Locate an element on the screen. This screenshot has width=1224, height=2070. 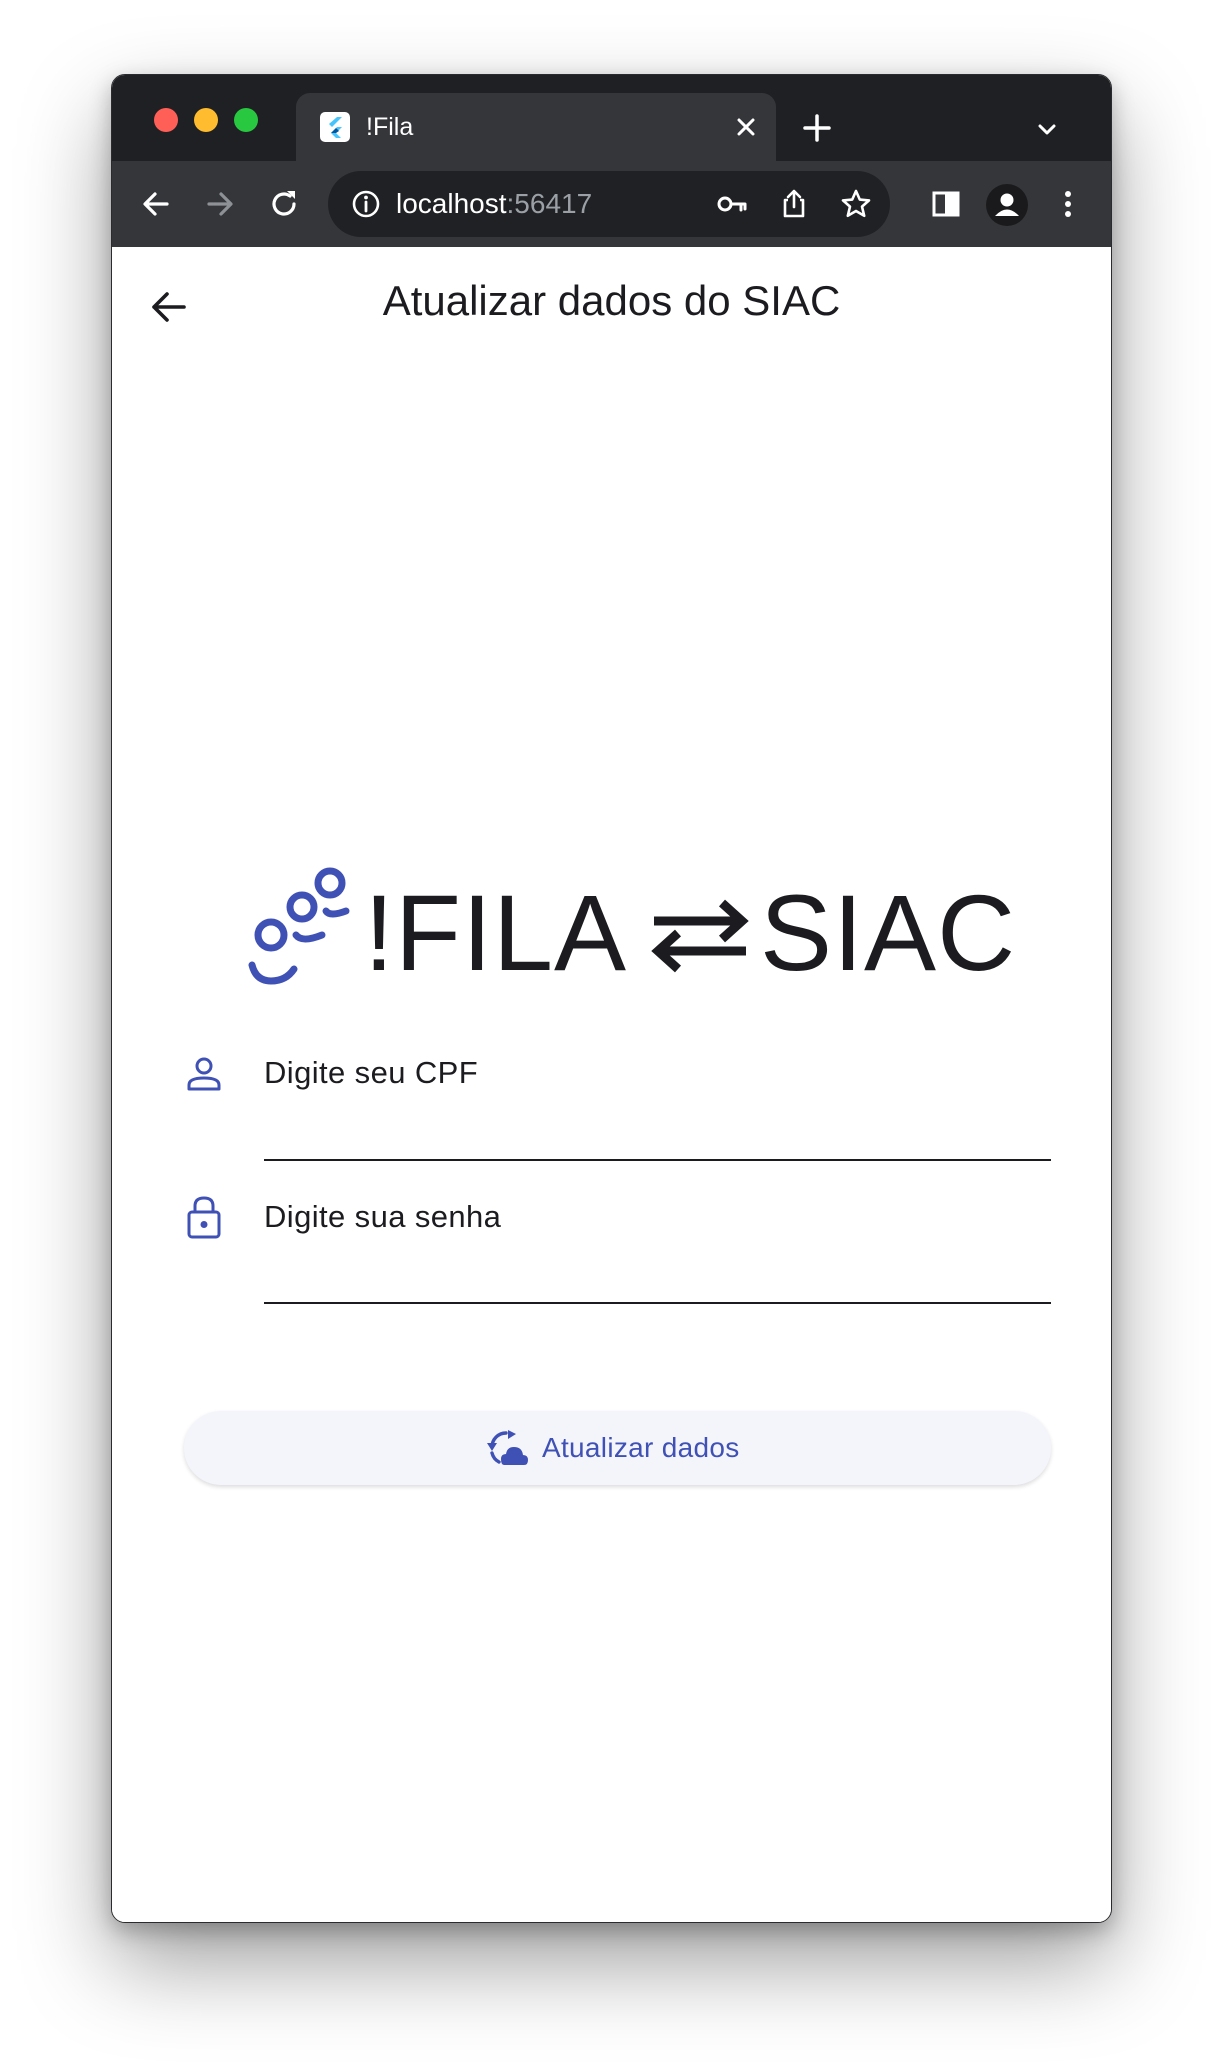
tab-strip: !Fila is located at coordinates (611, 118).